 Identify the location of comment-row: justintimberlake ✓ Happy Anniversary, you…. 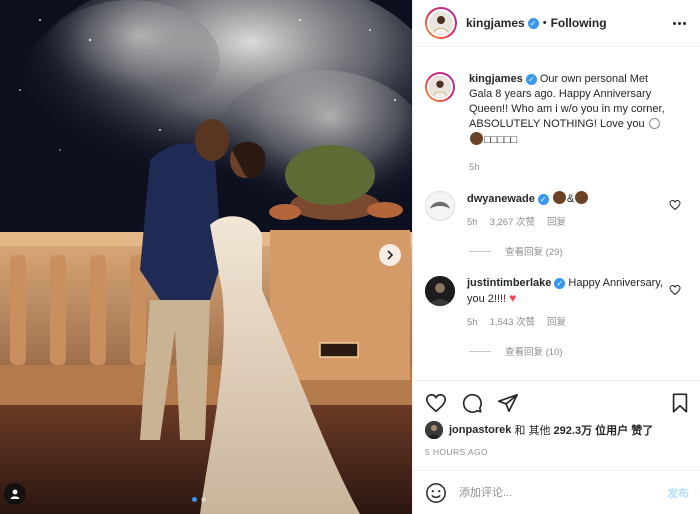
(556, 303).